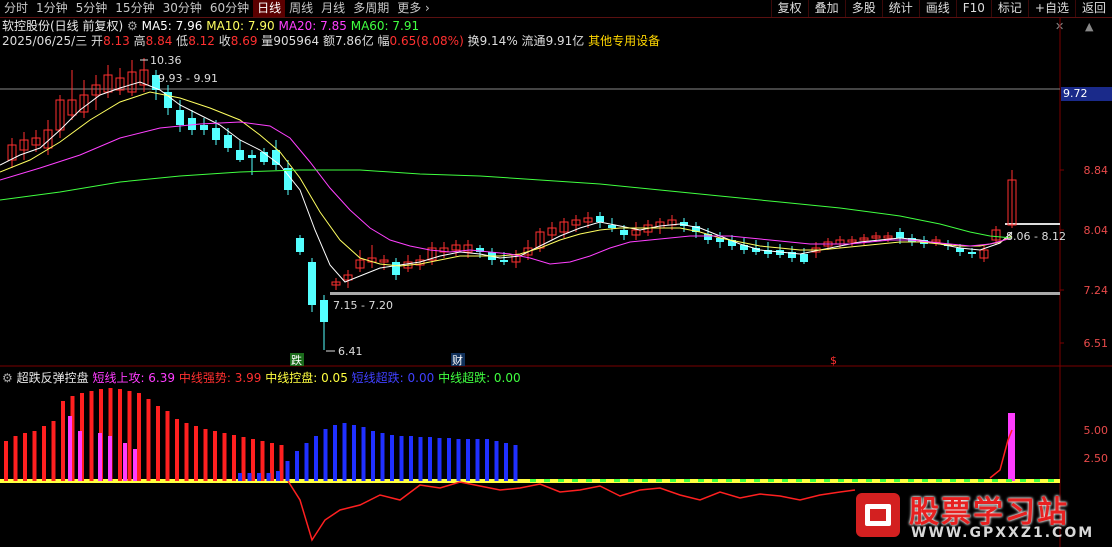  I want to click on watermark-url: WWW.GPXXZ1.COM, so click(1003, 533).